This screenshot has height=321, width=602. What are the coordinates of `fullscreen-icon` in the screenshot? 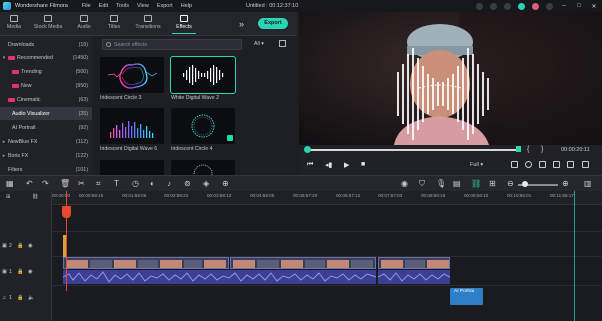 It's located at (556, 164).